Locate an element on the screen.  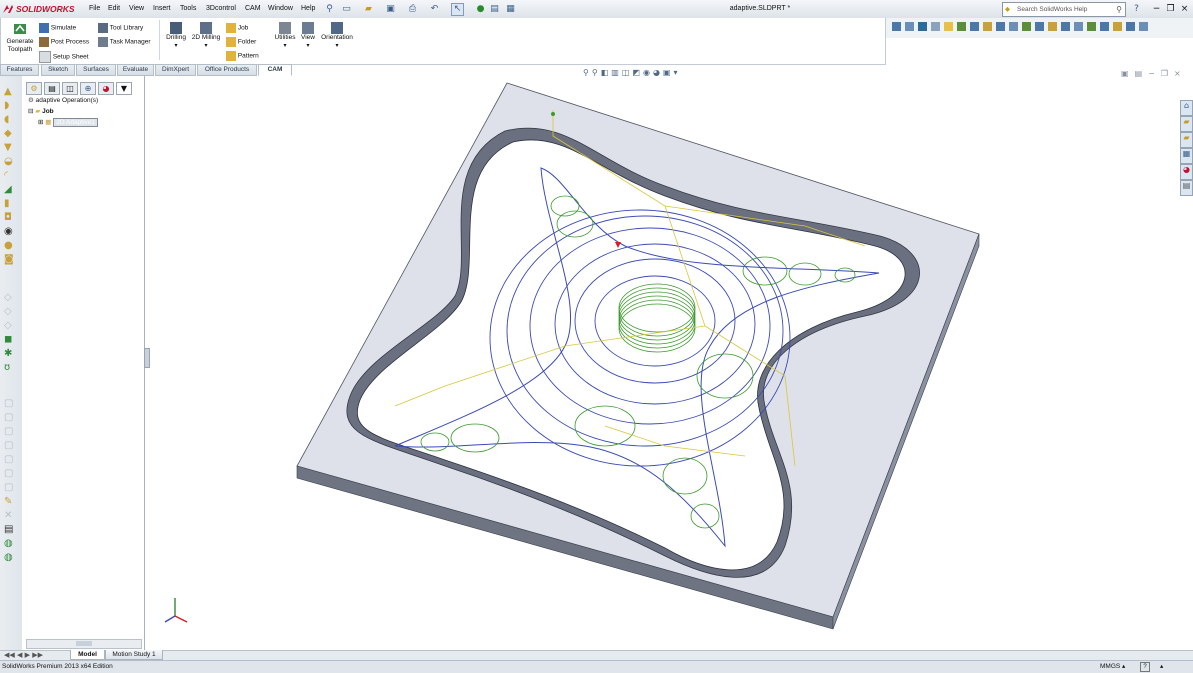
status-help-icon: ? is located at coordinates (1145, 667).